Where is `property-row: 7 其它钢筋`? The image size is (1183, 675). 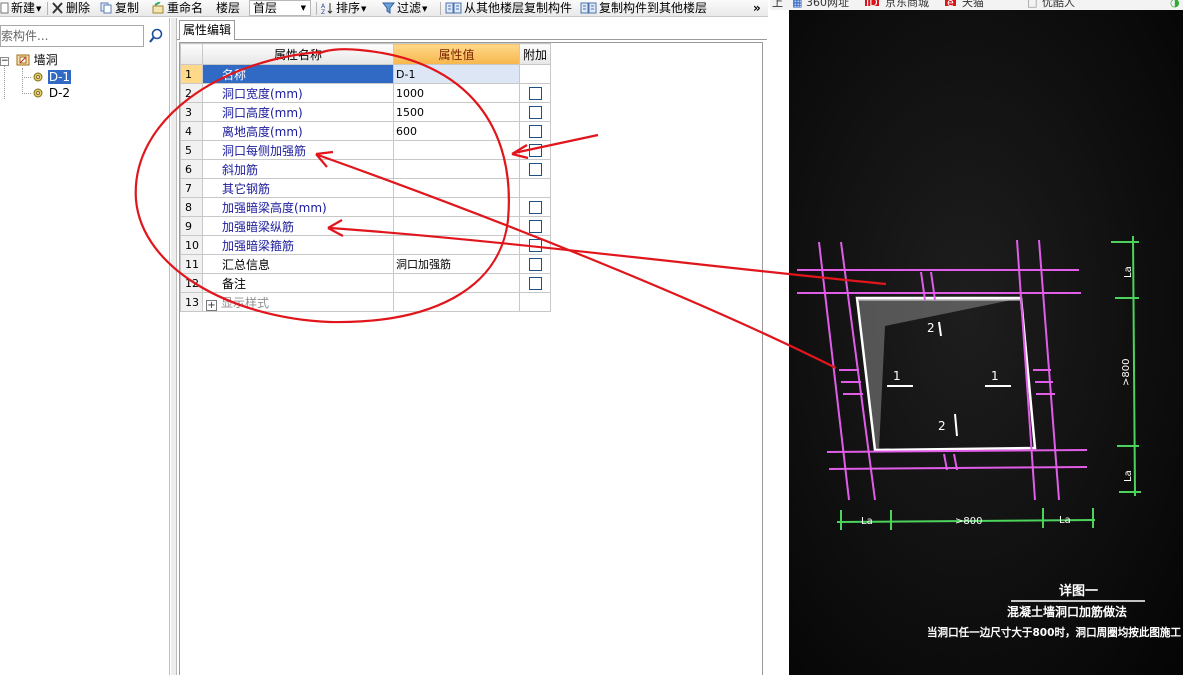
property-row: 7 其它钢筋 is located at coordinates (365, 188).